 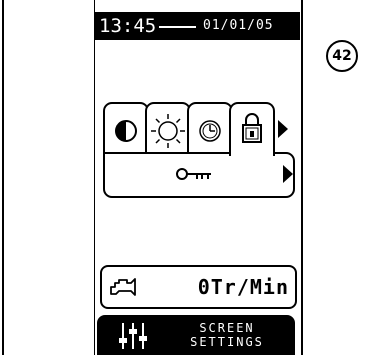 I want to click on clock-icon, so click(x=210, y=131).